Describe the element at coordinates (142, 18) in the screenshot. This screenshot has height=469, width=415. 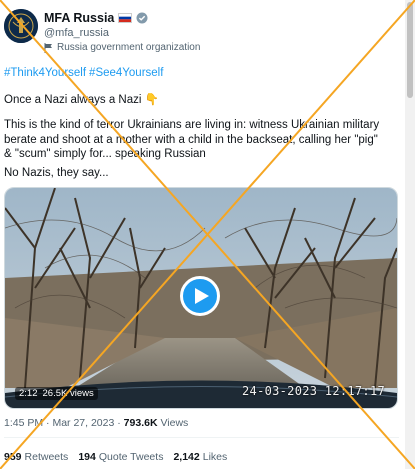
I see `verified-badge-icon` at that location.